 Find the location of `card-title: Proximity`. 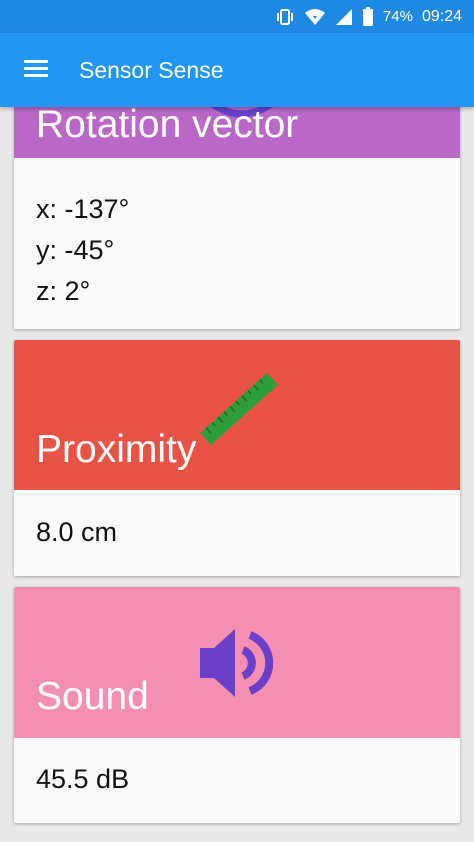

card-title: Proximity is located at coordinates (116, 449).